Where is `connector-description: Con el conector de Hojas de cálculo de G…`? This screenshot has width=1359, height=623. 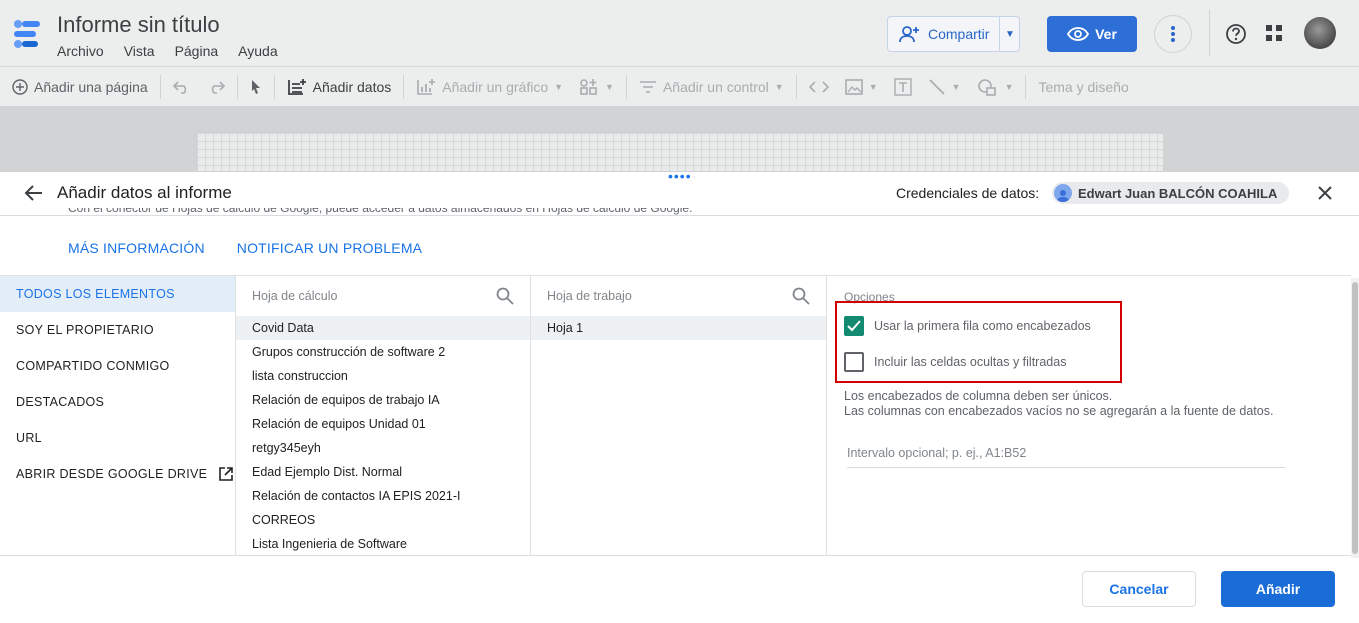
connector-description: Con el conector de Hojas de cálculo de G… is located at coordinates (380, 211).